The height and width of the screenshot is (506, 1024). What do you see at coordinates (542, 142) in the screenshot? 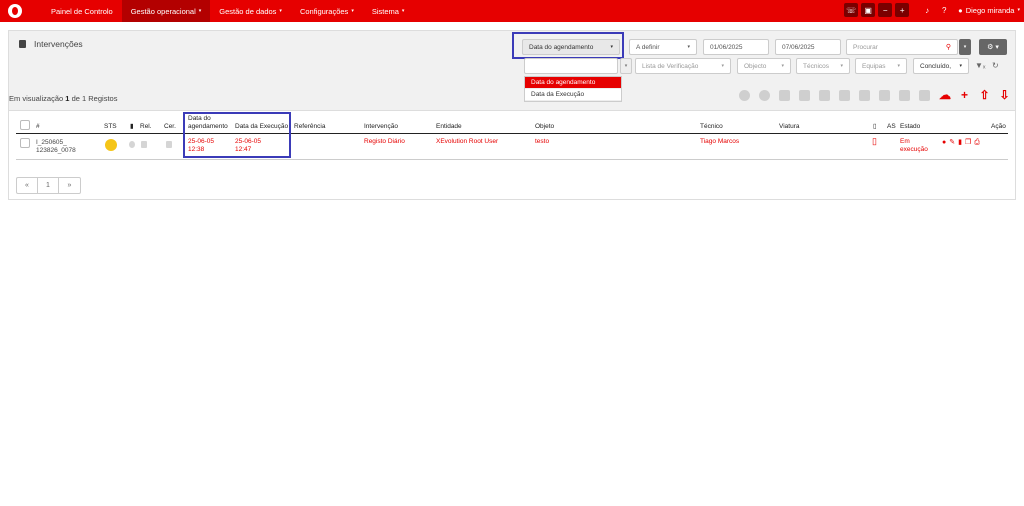
I see `row-object: testo` at bounding box center [542, 142].